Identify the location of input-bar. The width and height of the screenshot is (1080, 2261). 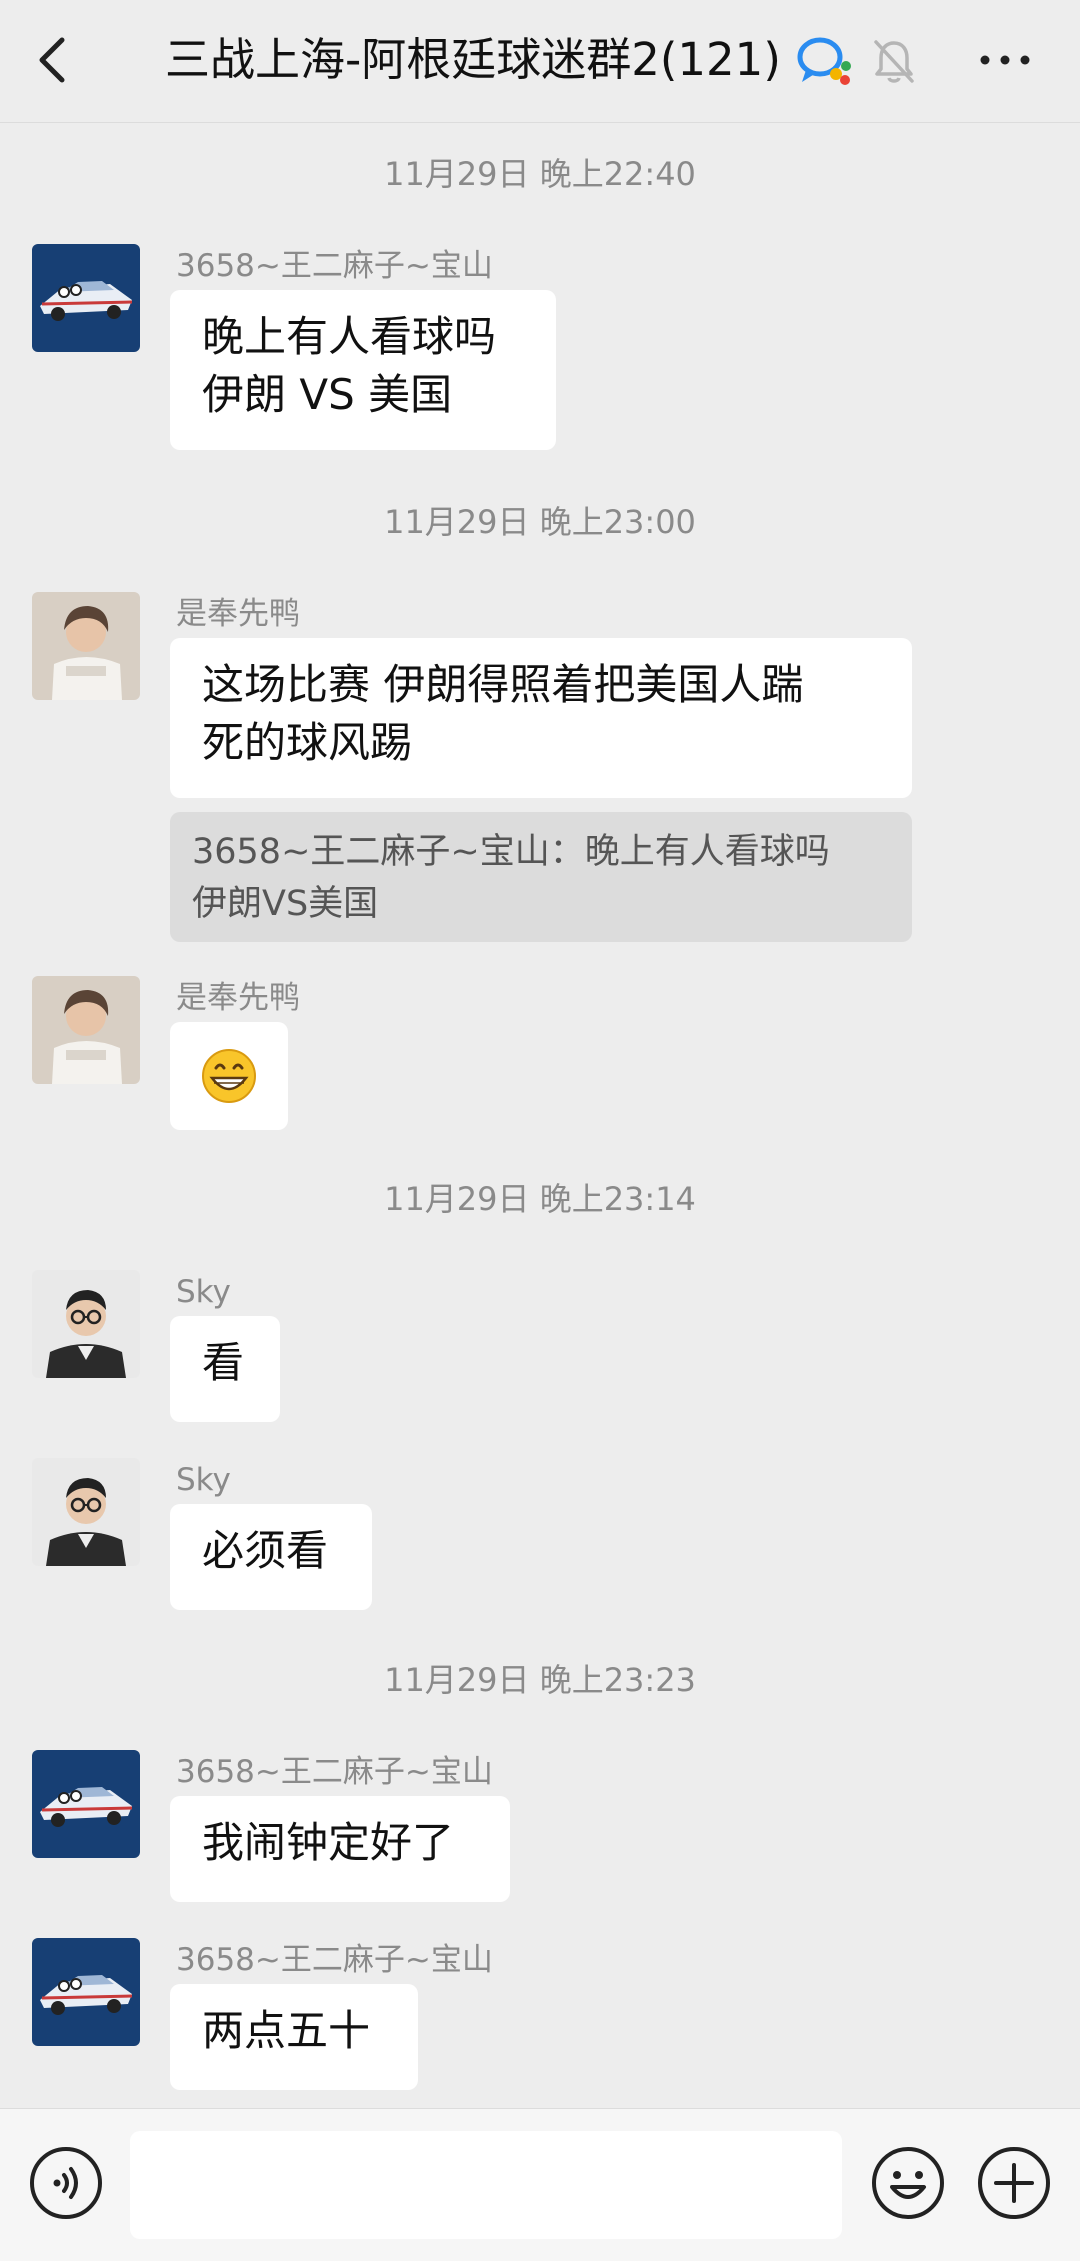
(540, 2184).